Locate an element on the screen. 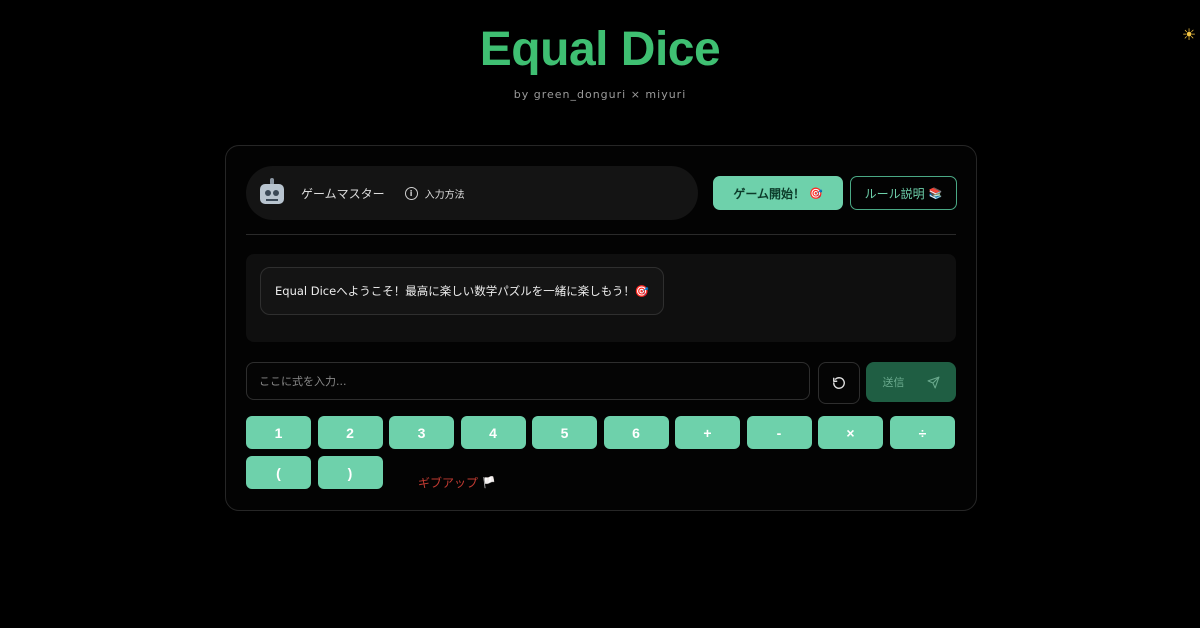 The width and height of the screenshot is (1200, 628). send-icon is located at coordinates (933, 382).